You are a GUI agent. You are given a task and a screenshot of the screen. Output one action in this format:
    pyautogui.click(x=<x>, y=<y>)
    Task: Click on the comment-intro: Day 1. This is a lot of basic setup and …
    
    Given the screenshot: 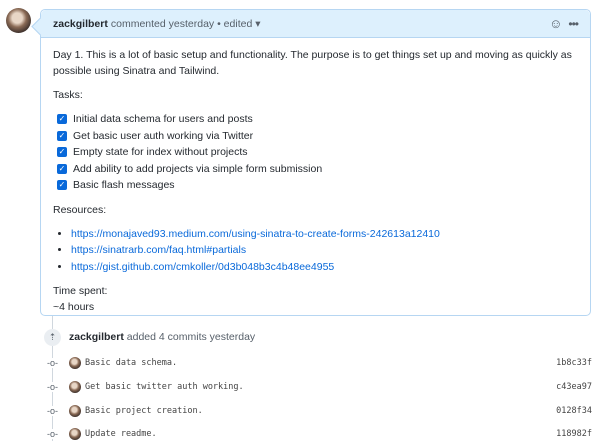 What is the action you would take?
    pyautogui.click(x=312, y=63)
    